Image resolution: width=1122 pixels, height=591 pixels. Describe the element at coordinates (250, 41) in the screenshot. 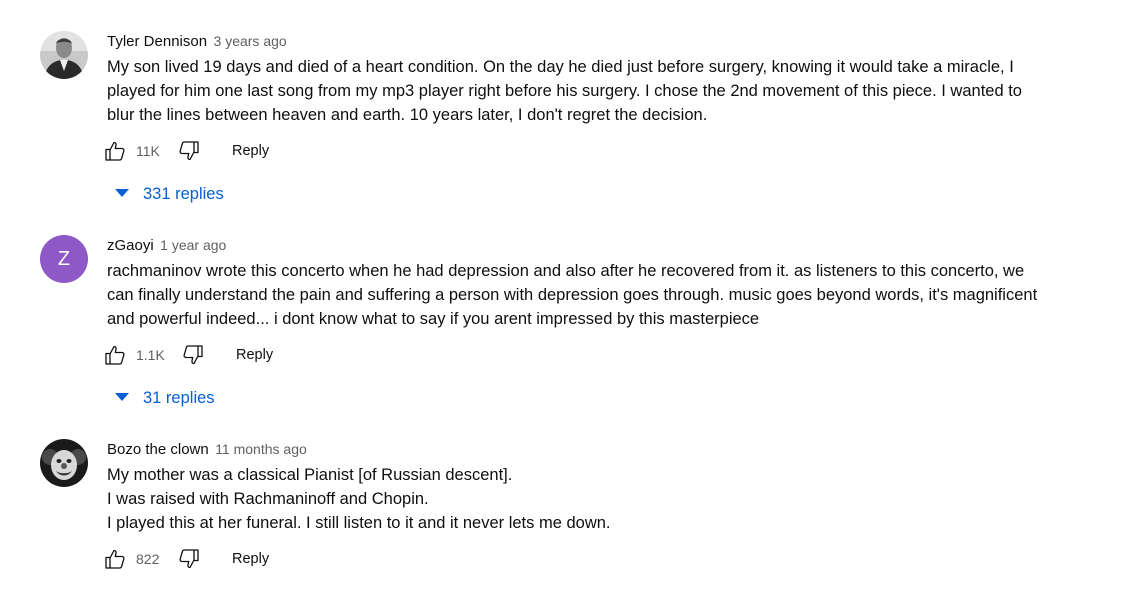

I see `comment-timestamp: 3 years ago` at that location.